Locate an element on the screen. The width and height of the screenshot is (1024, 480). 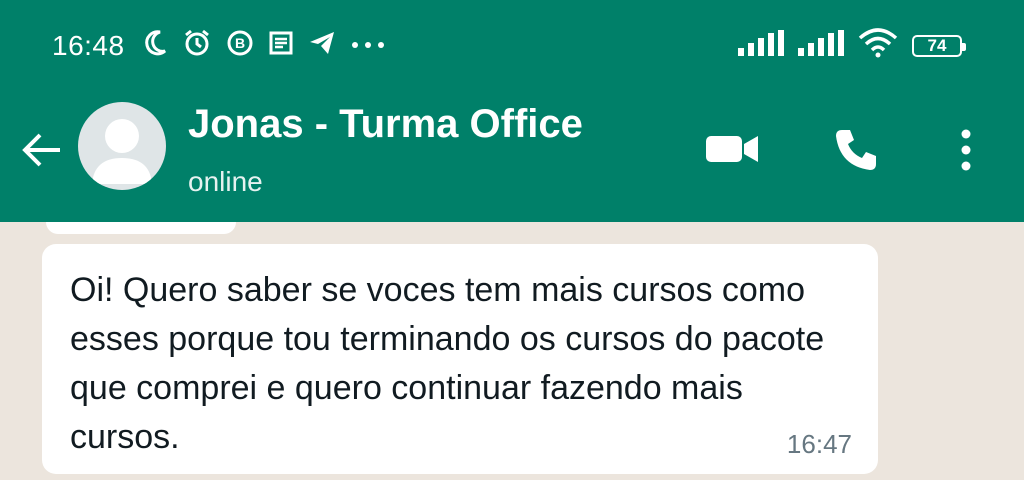
battery-icon: 74 is located at coordinates (939, 45).